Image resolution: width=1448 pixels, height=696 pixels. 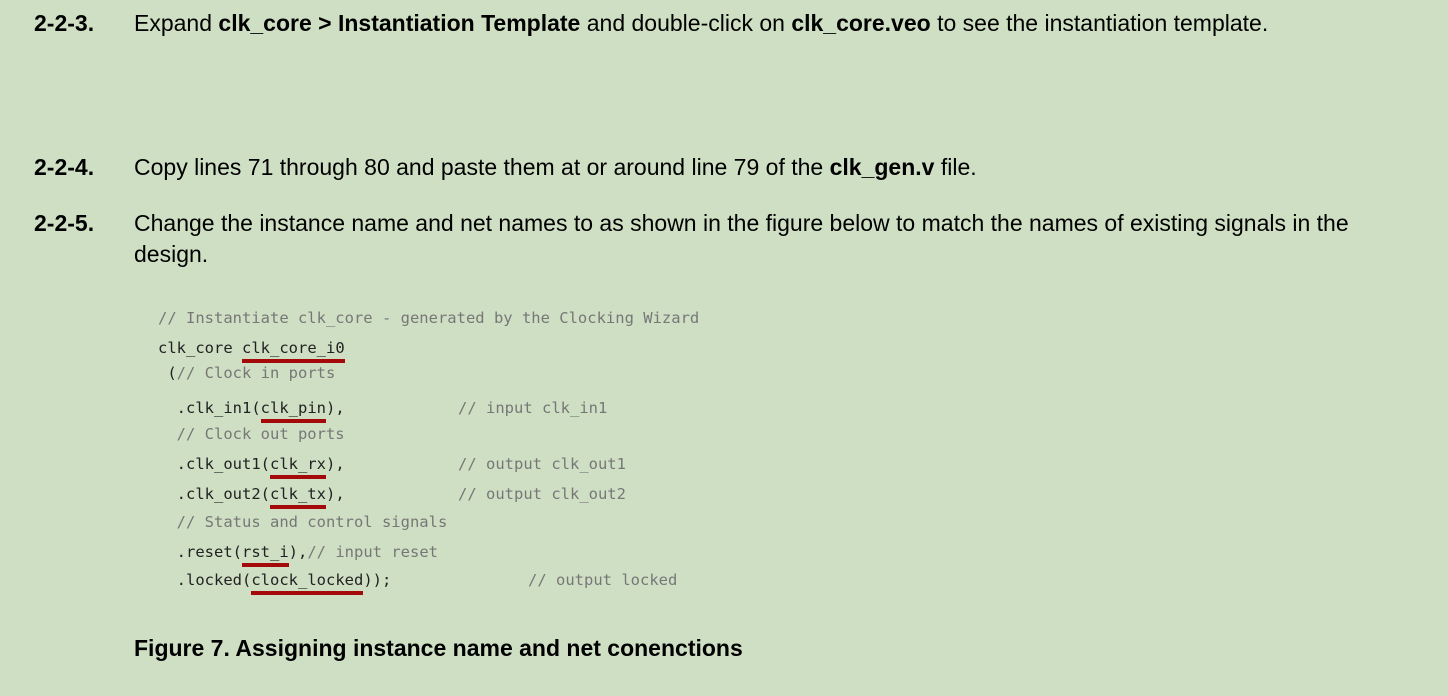 I want to click on code-line: (// Clock in ports, so click(x=246, y=373).